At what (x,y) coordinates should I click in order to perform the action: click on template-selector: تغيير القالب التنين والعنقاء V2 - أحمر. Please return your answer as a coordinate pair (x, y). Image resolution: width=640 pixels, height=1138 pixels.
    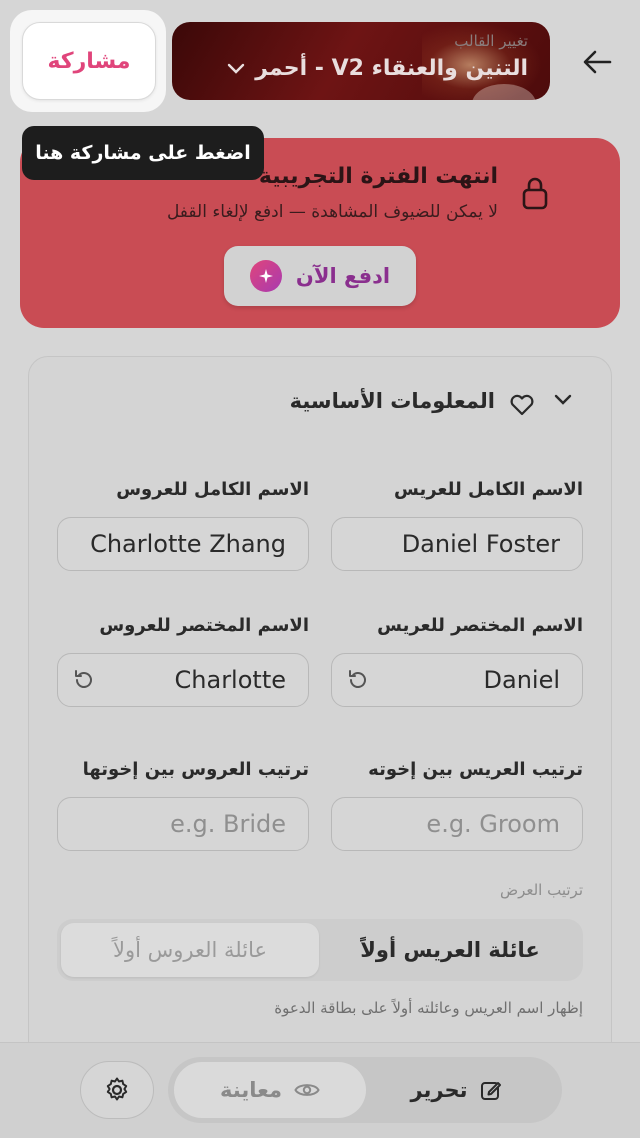
    Looking at the image, I should click on (361, 61).